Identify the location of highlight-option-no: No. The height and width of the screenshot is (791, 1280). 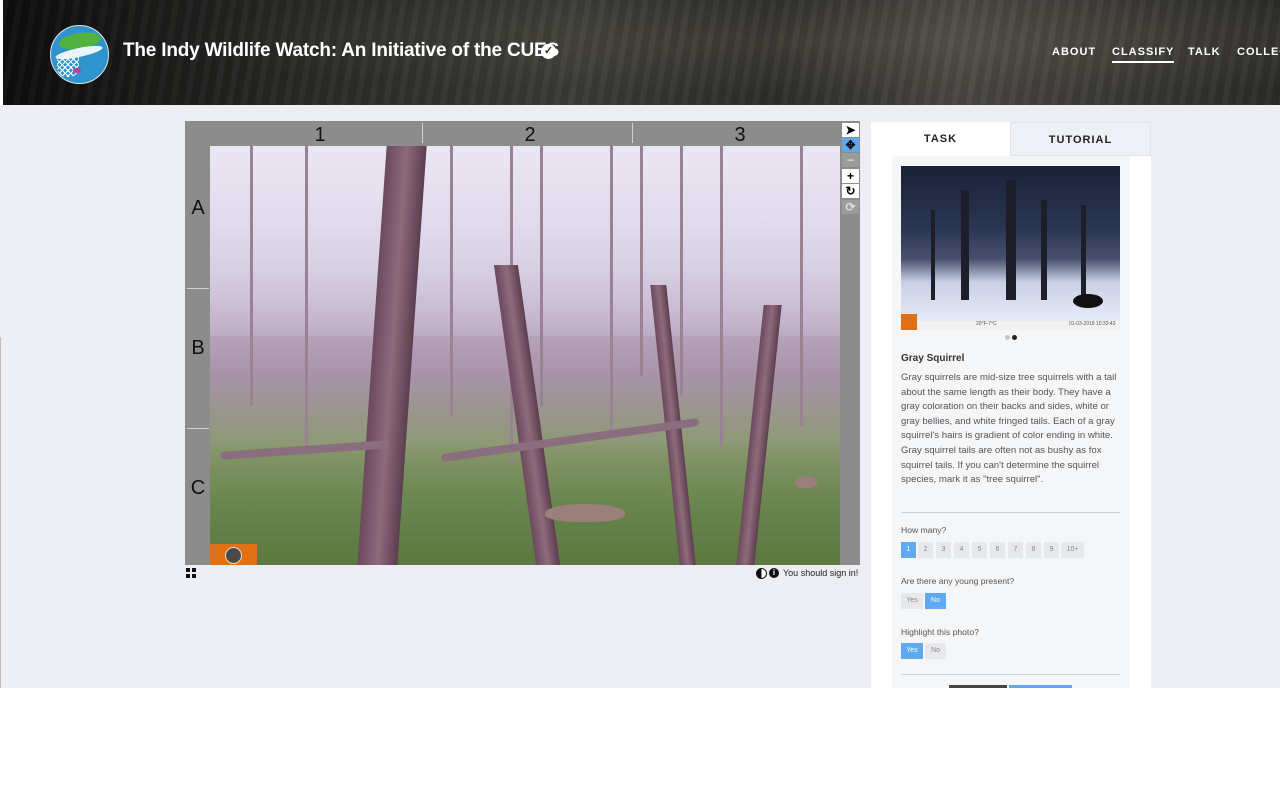
(935, 651).